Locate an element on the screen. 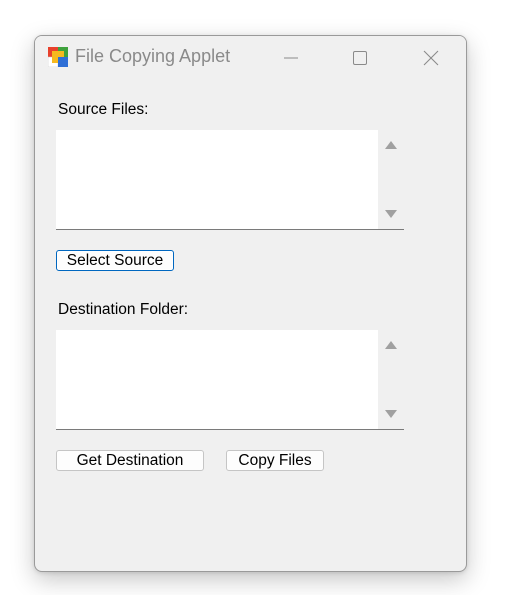 The image size is (508, 595). maximize-button is located at coordinates (360, 57).